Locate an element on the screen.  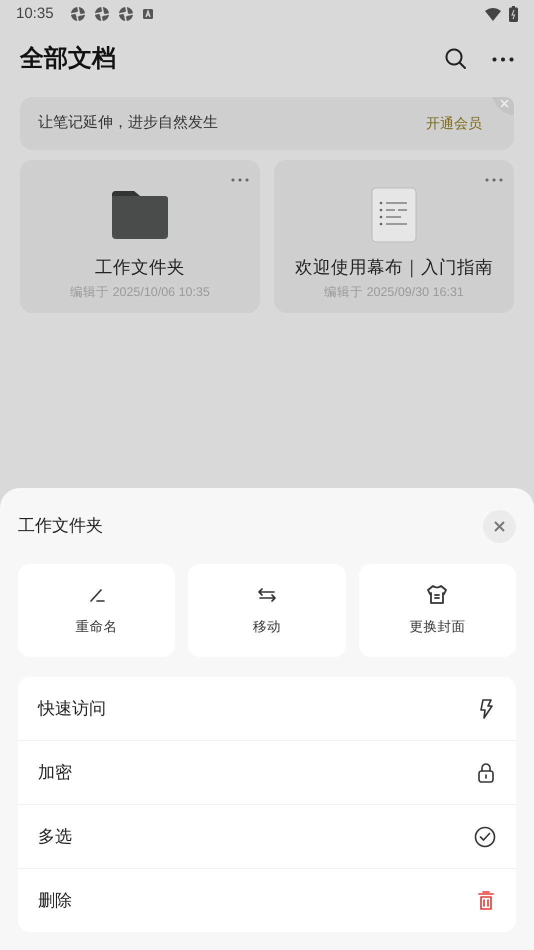
folder-icon is located at coordinates (140, 215).